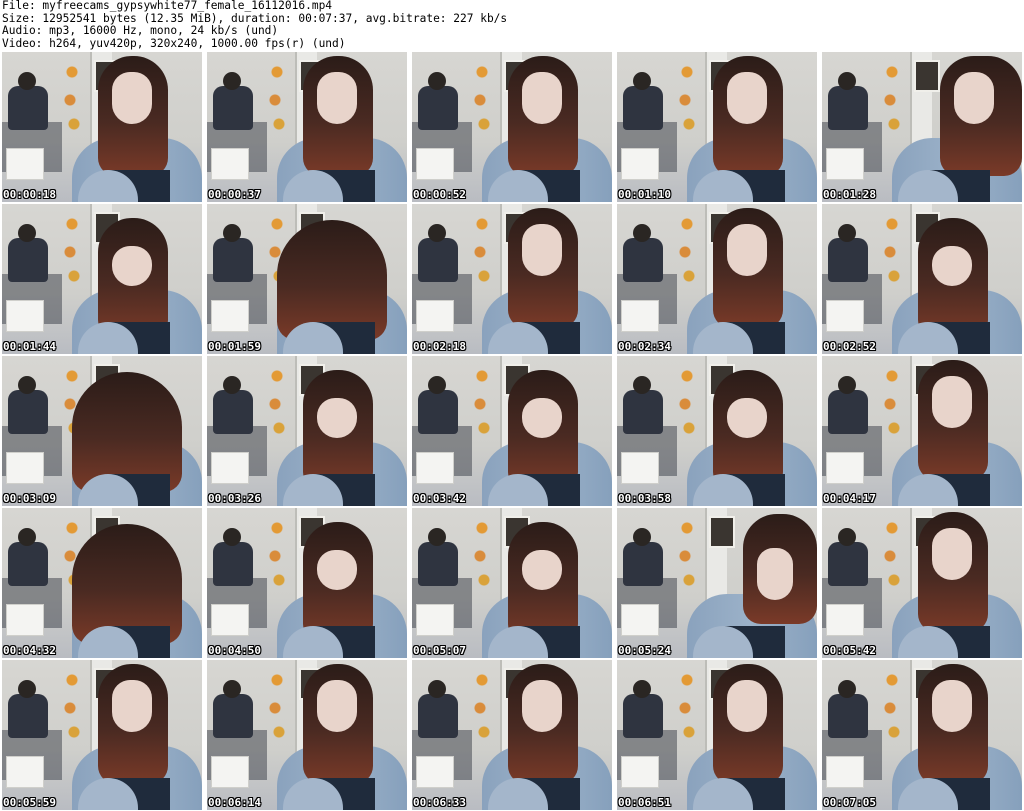  I want to click on video-thumbnail: 00:00:37, so click(307, 127).